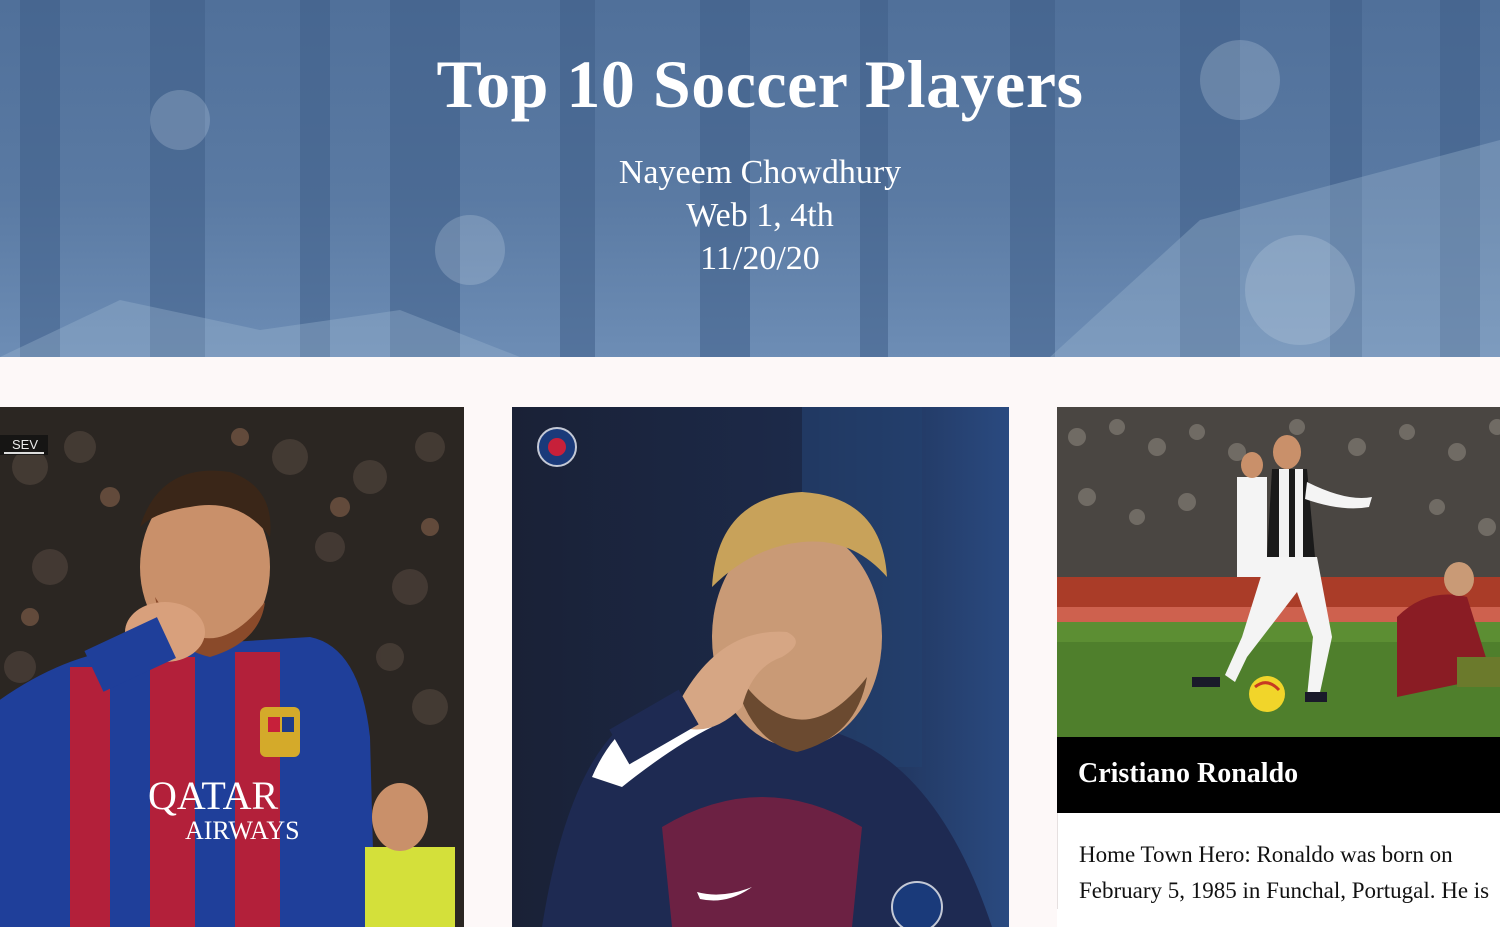 This screenshot has width=1500, height=927. I want to click on score-overlay-badge: SEV, so click(25, 444).